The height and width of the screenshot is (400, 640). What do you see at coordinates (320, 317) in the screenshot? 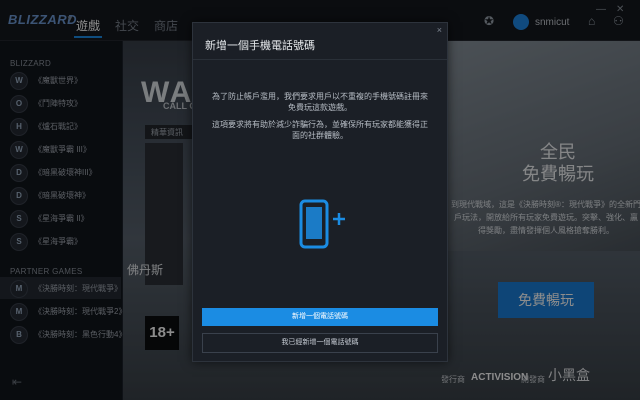
I see `add-phone-number-button: 新增一個電話號碼` at bounding box center [320, 317].